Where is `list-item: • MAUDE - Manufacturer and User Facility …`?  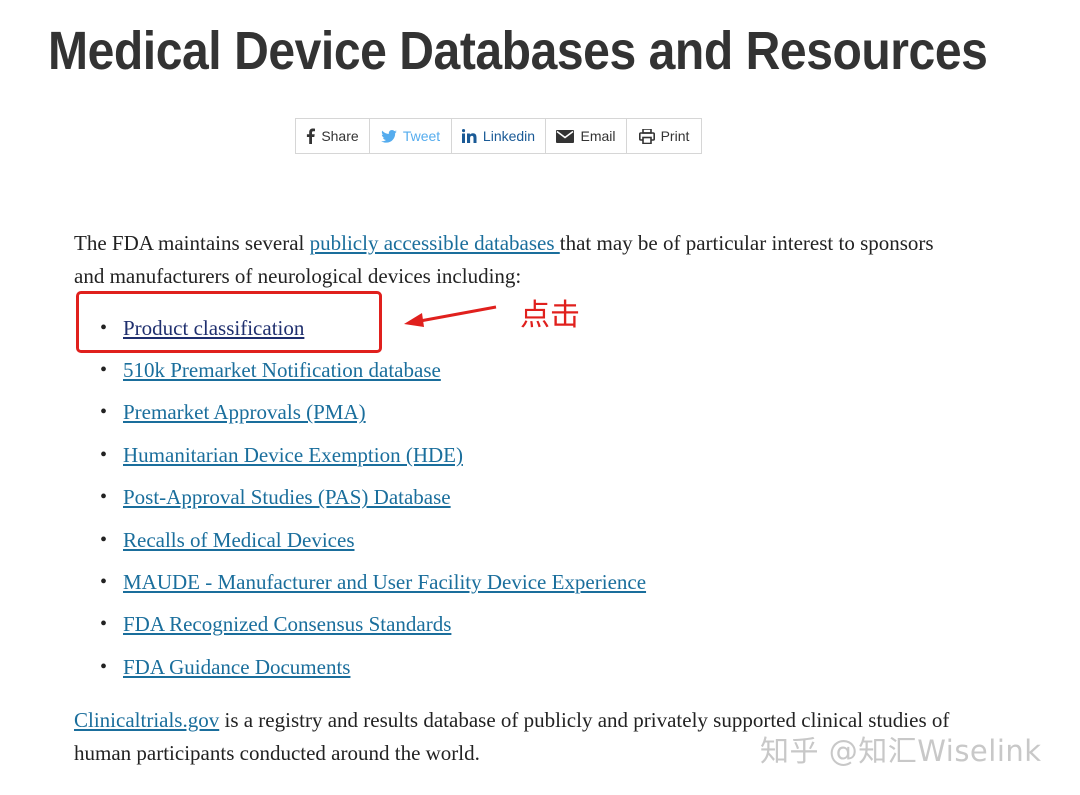
list-item: • MAUDE - Manufacturer and User Facility … is located at coordinates (373, 582).